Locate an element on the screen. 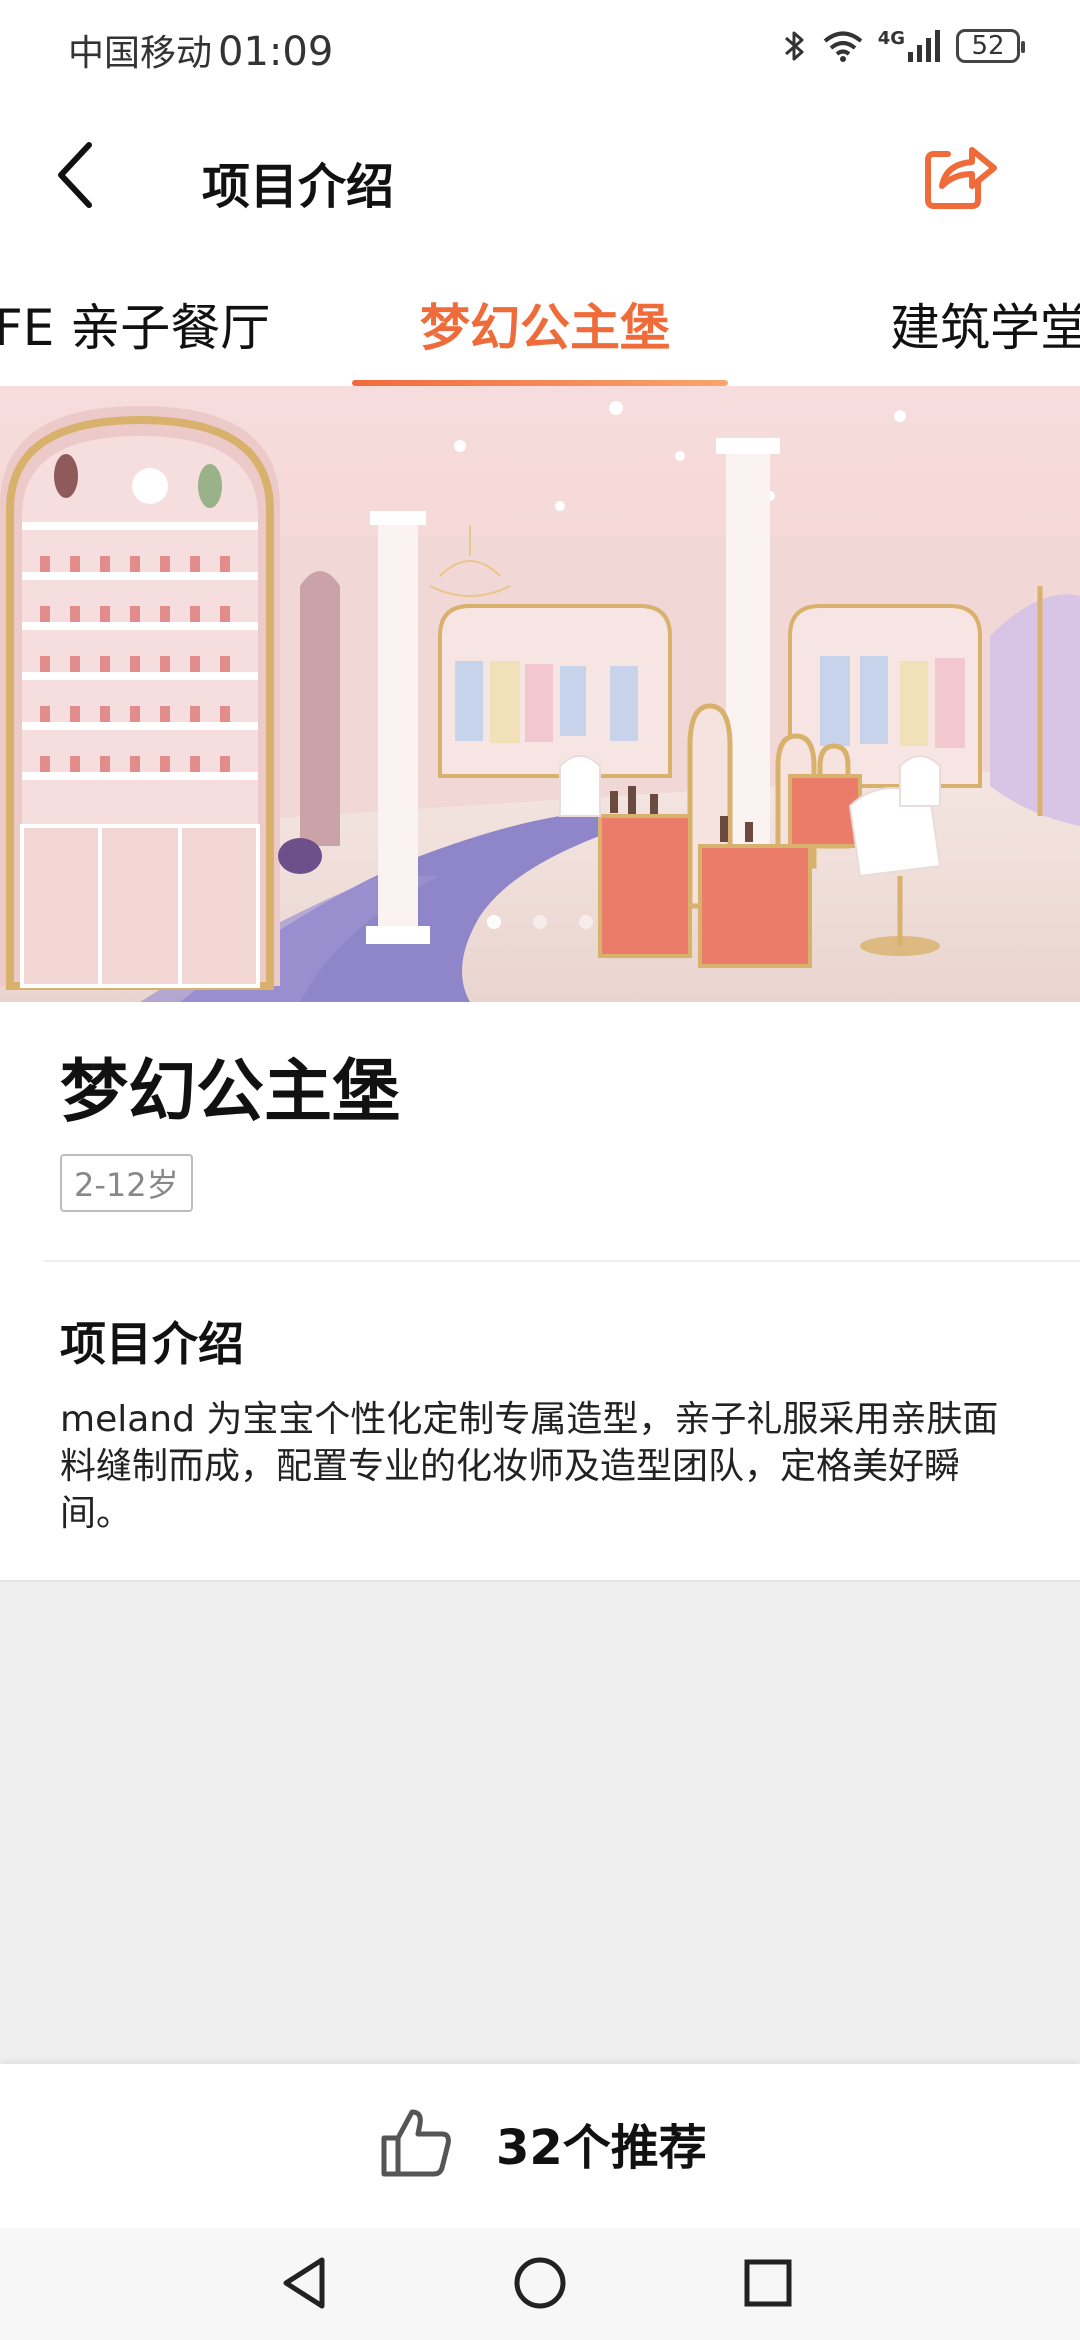  age-badge: 2-12岁 is located at coordinates (126, 1183).